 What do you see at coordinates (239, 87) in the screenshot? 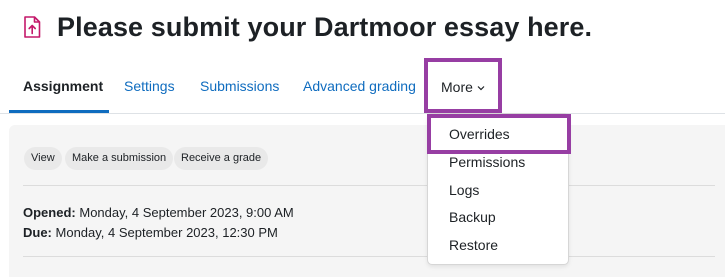
I see `tab-submissions: Submissions` at bounding box center [239, 87].